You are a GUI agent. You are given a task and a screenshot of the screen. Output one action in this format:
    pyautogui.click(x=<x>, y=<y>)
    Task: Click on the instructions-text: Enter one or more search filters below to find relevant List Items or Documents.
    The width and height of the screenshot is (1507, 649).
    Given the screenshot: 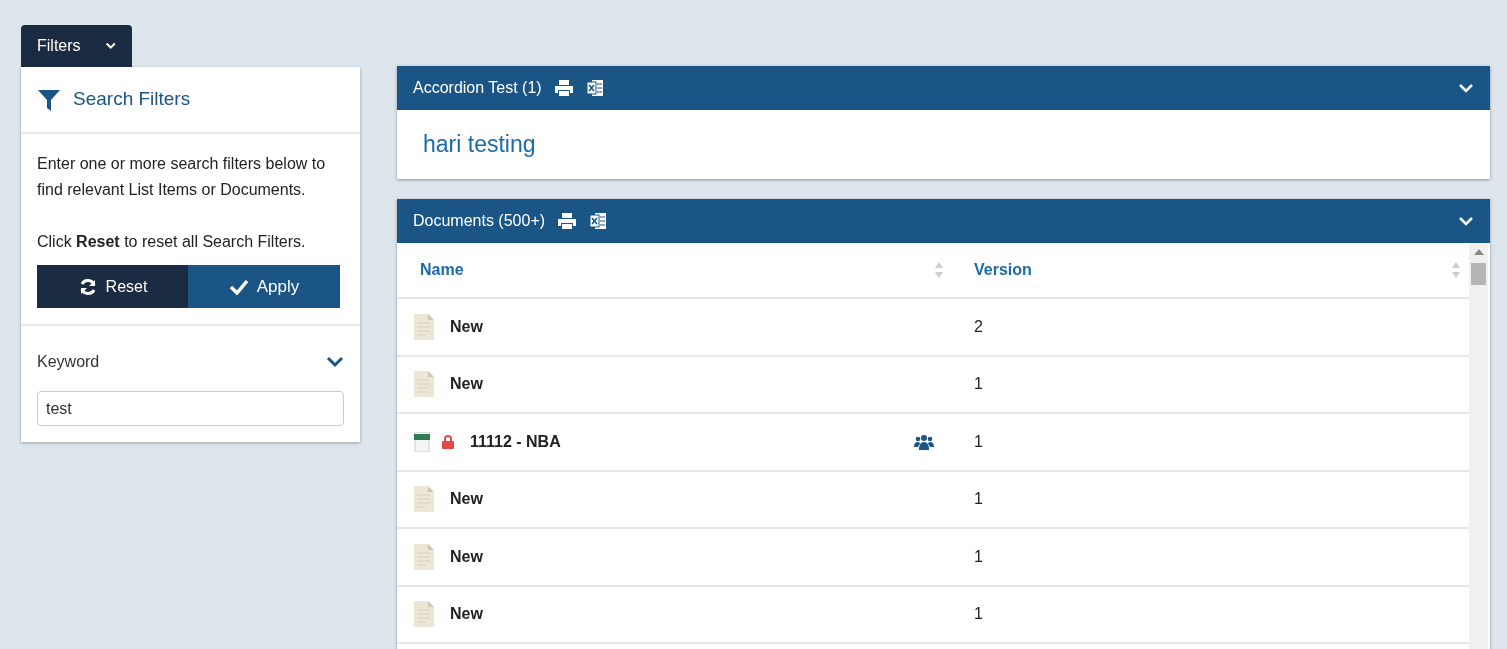 What is the action you would take?
    pyautogui.click(x=182, y=177)
    